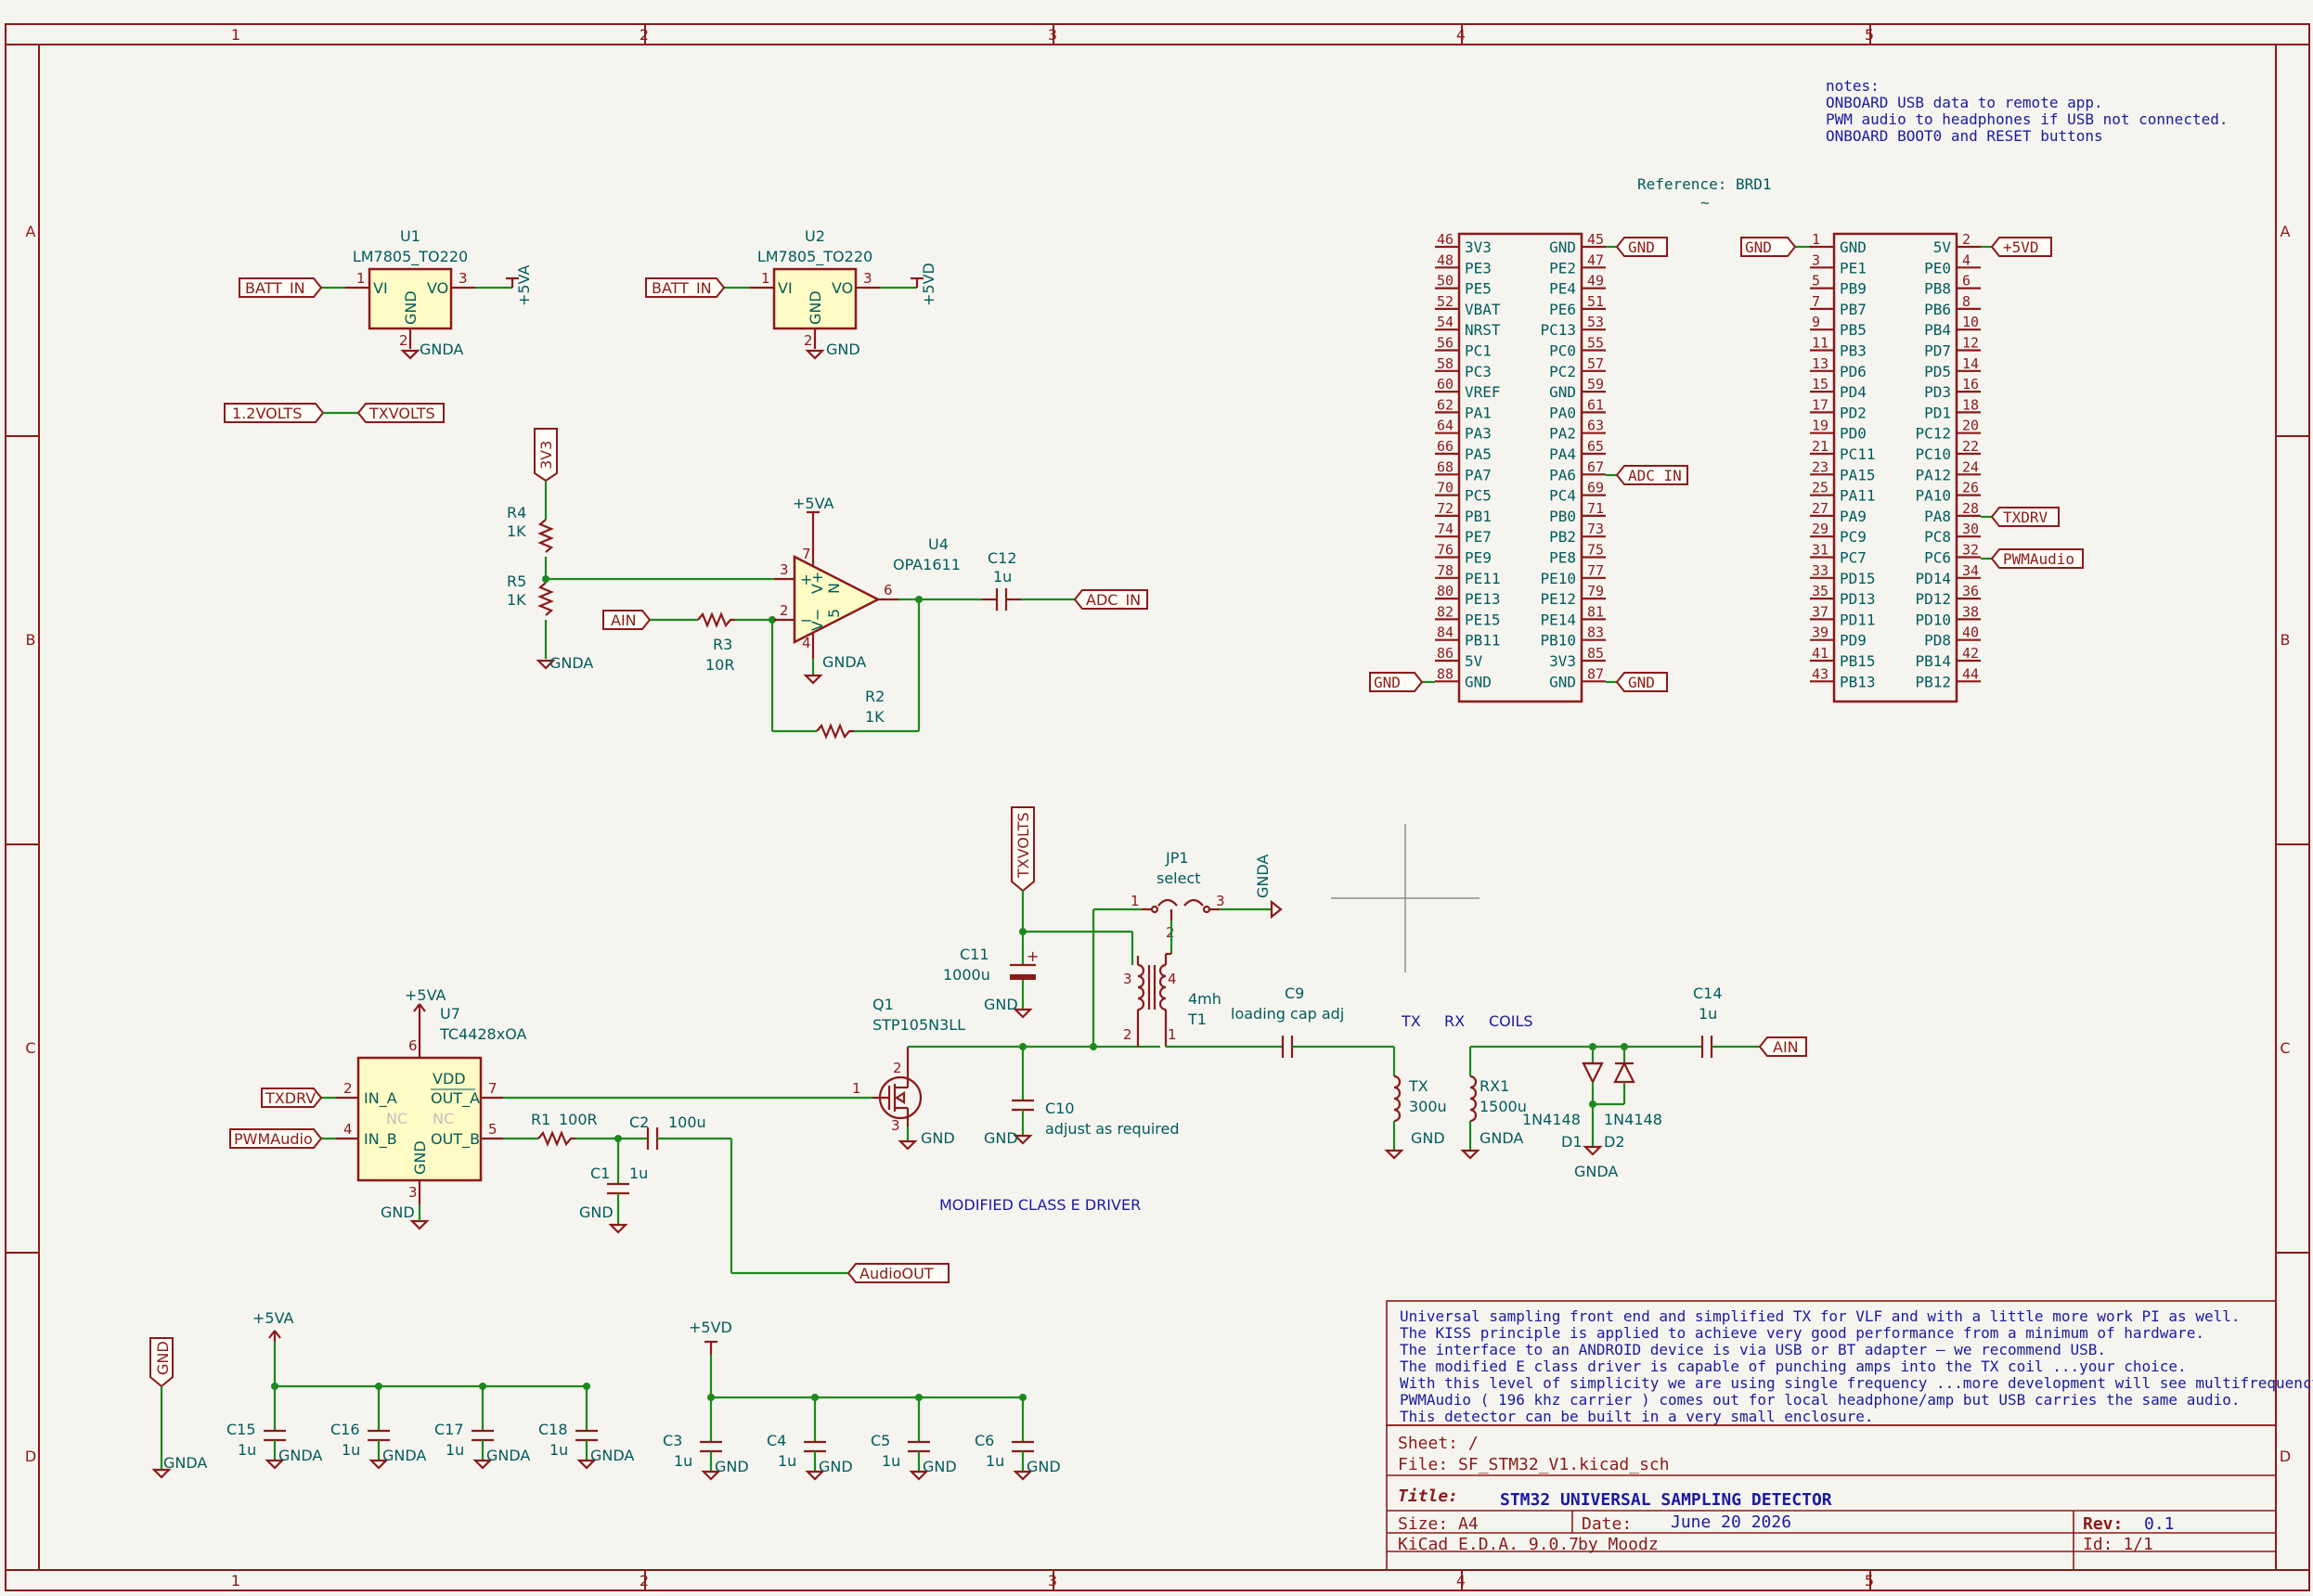 The width and height of the screenshot is (2313, 1596). What do you see at coordinates (1483, 392) in the screenshot?
I see `left-header-pin-name: VREF` at bounding box center [1483, 392].